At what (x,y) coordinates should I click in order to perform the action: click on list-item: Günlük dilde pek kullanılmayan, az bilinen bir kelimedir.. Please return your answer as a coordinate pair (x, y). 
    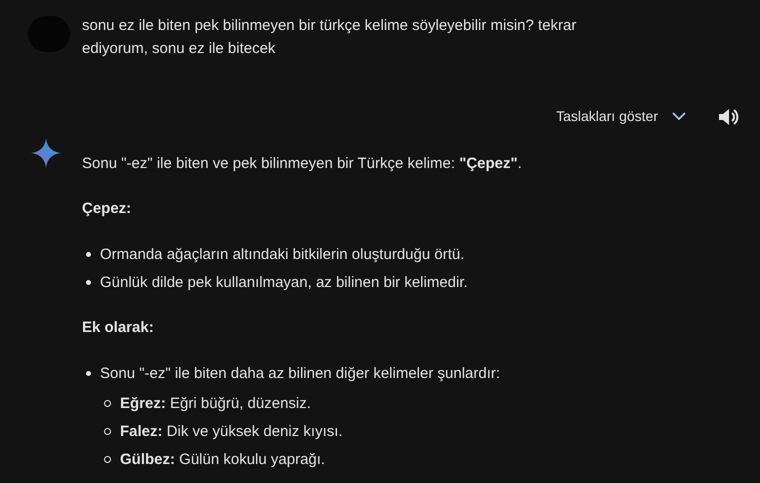
    Looking at the image, I should click on (284, 283).